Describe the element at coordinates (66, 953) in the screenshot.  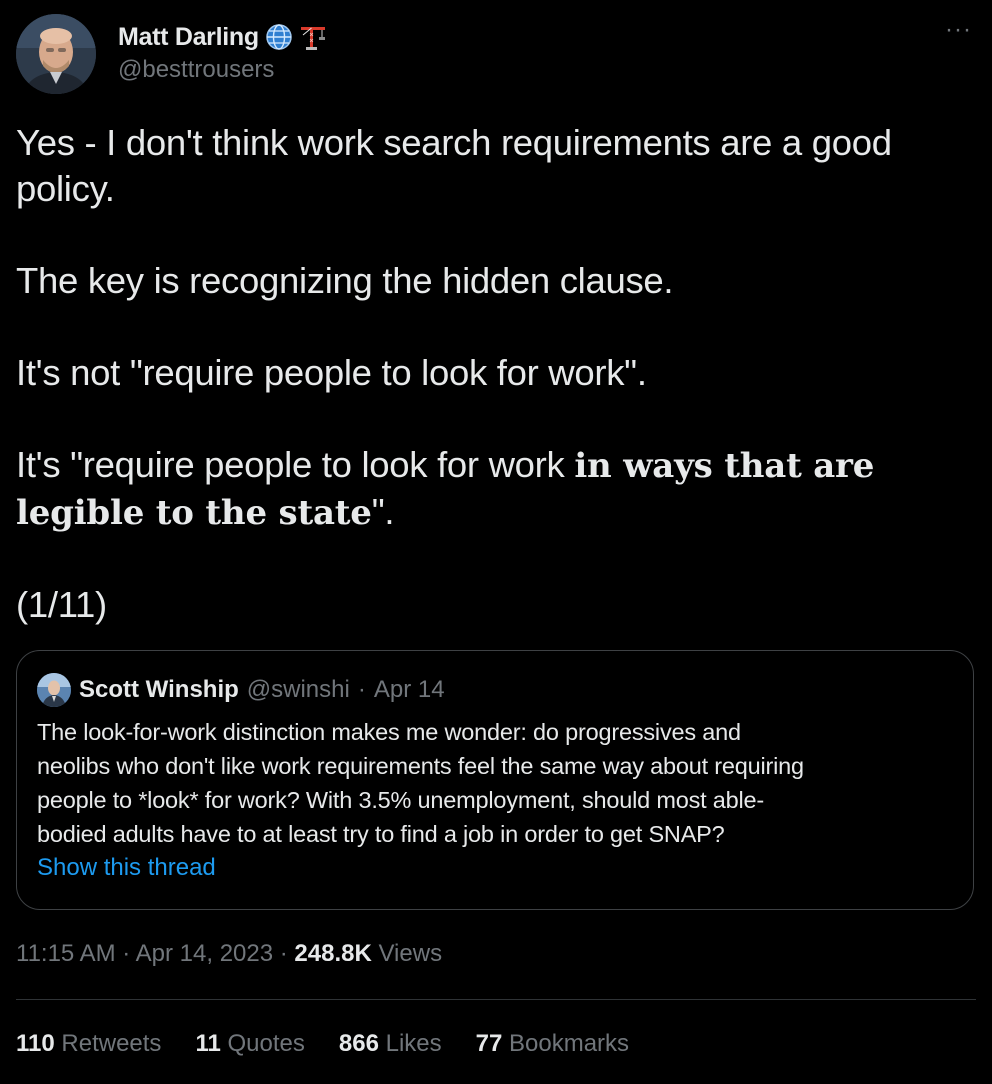
I see `tweet-time: 11:15 AM` at that location.